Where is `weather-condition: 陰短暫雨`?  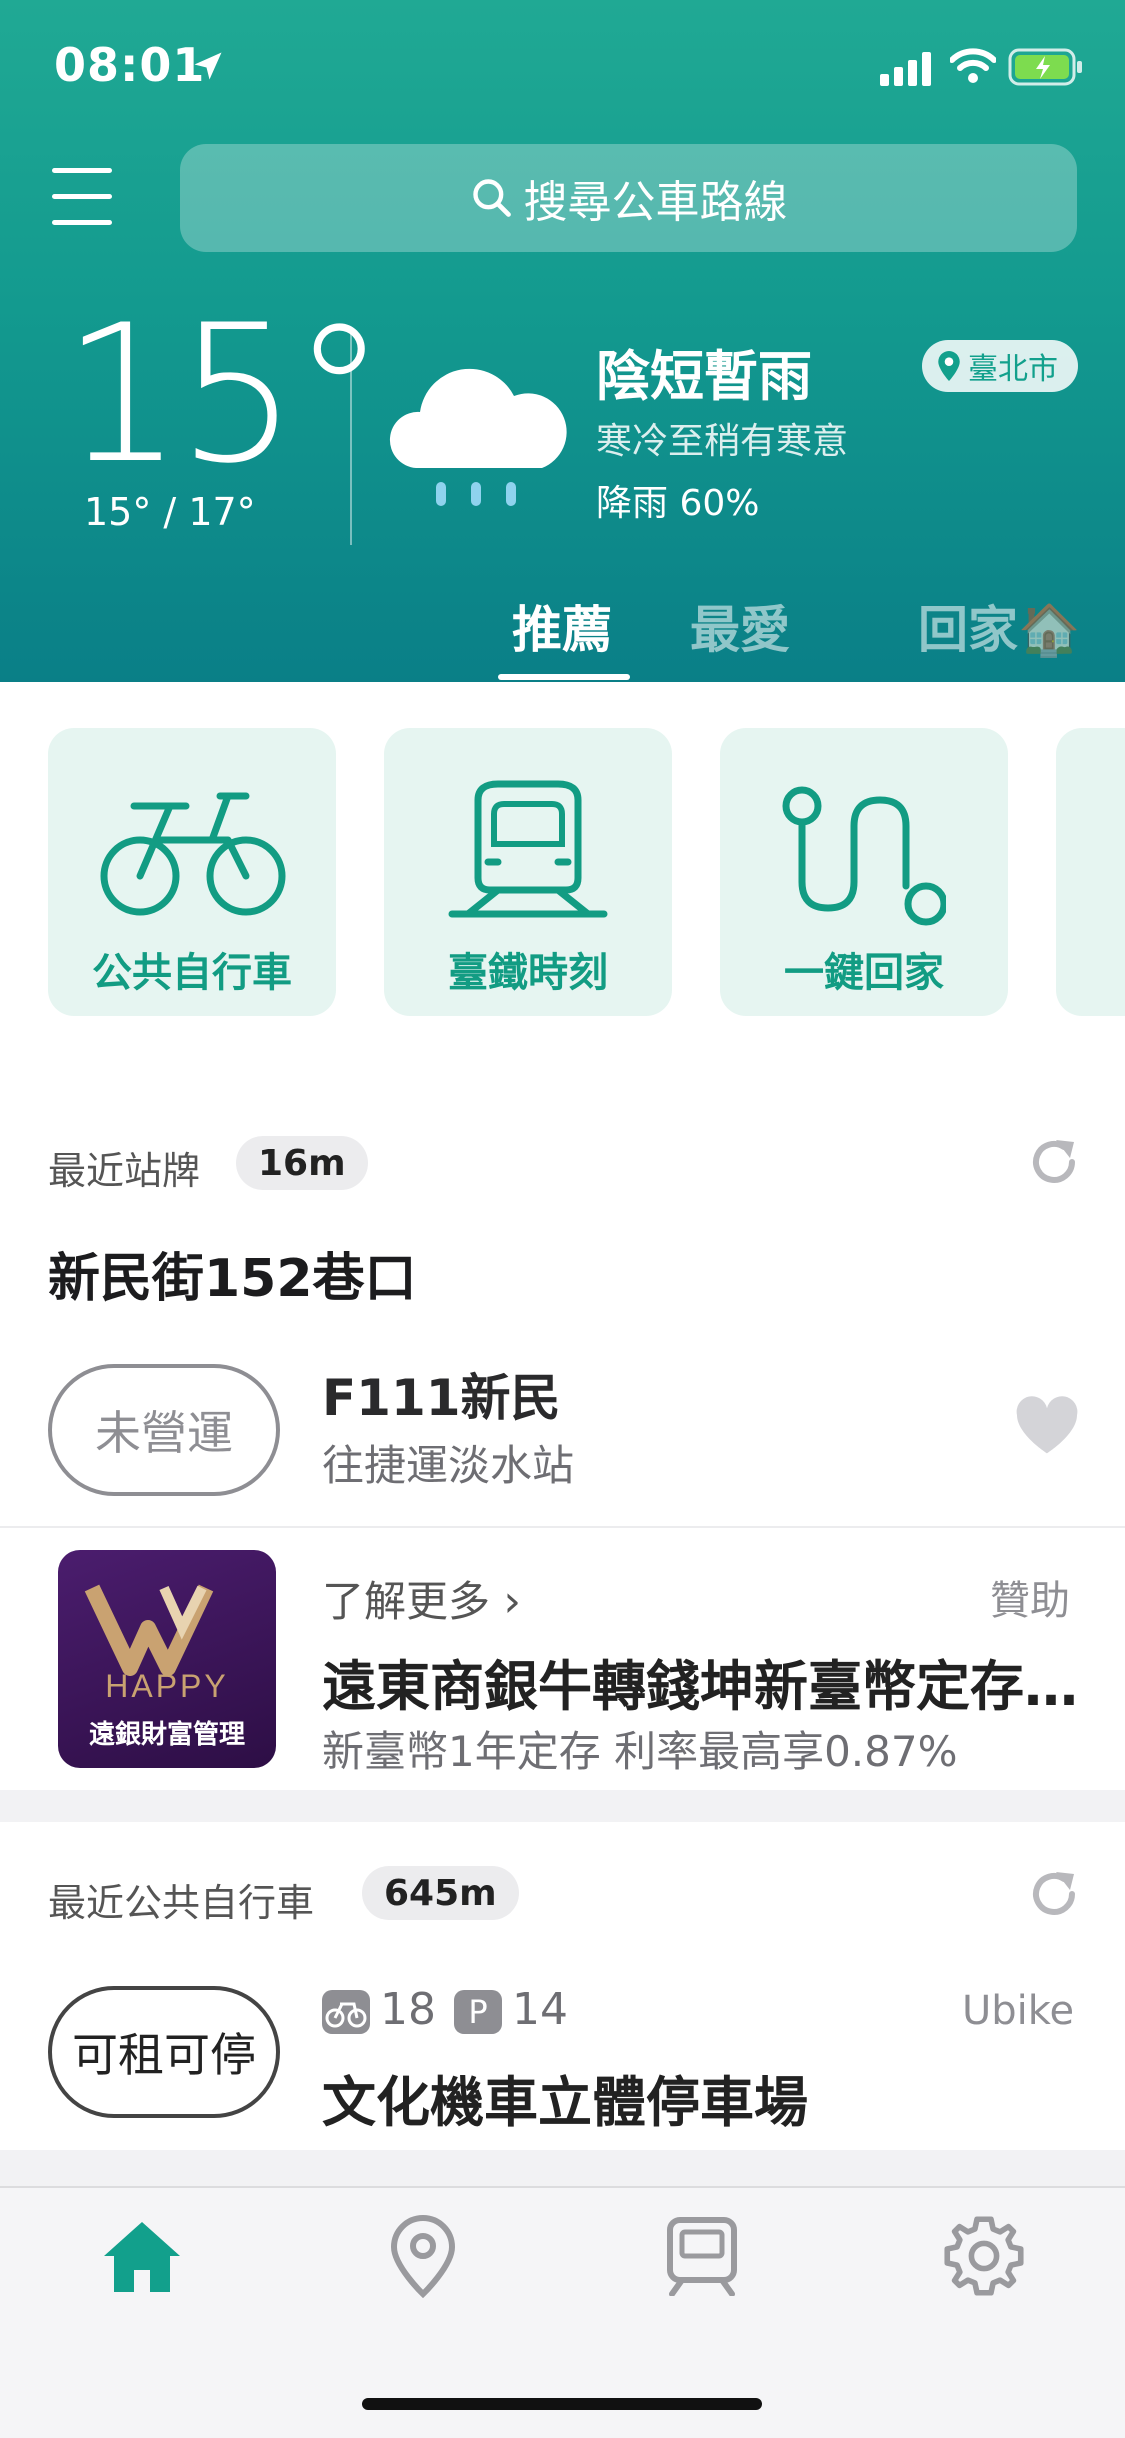
weather-condition: 陰短暫雨 is located at coordinates (704, 376).